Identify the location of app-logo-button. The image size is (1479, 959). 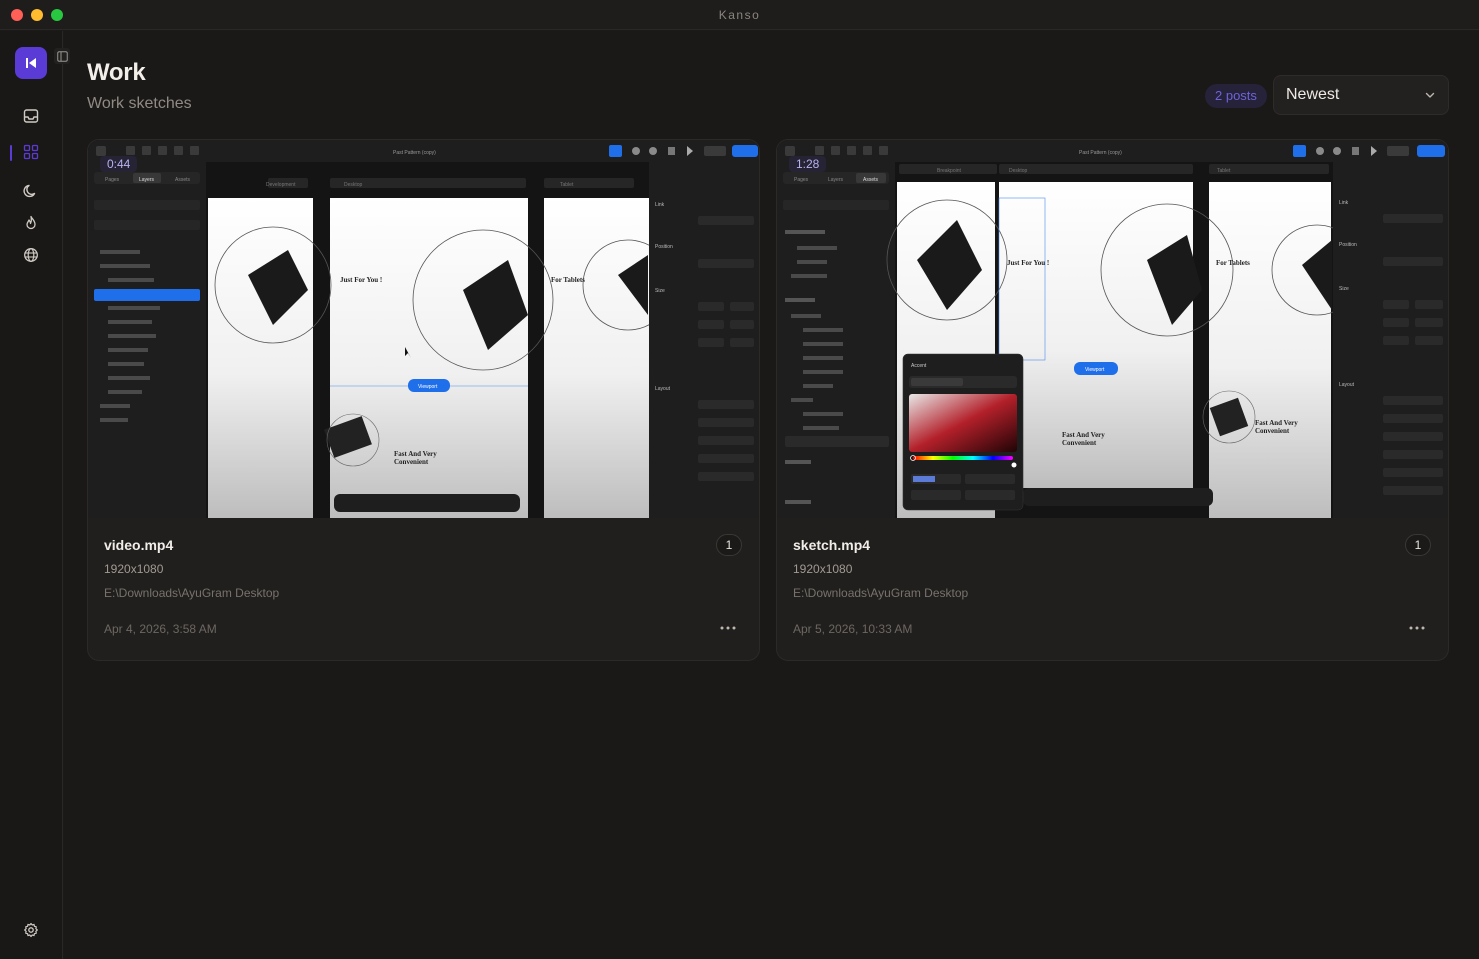
(31, 63).